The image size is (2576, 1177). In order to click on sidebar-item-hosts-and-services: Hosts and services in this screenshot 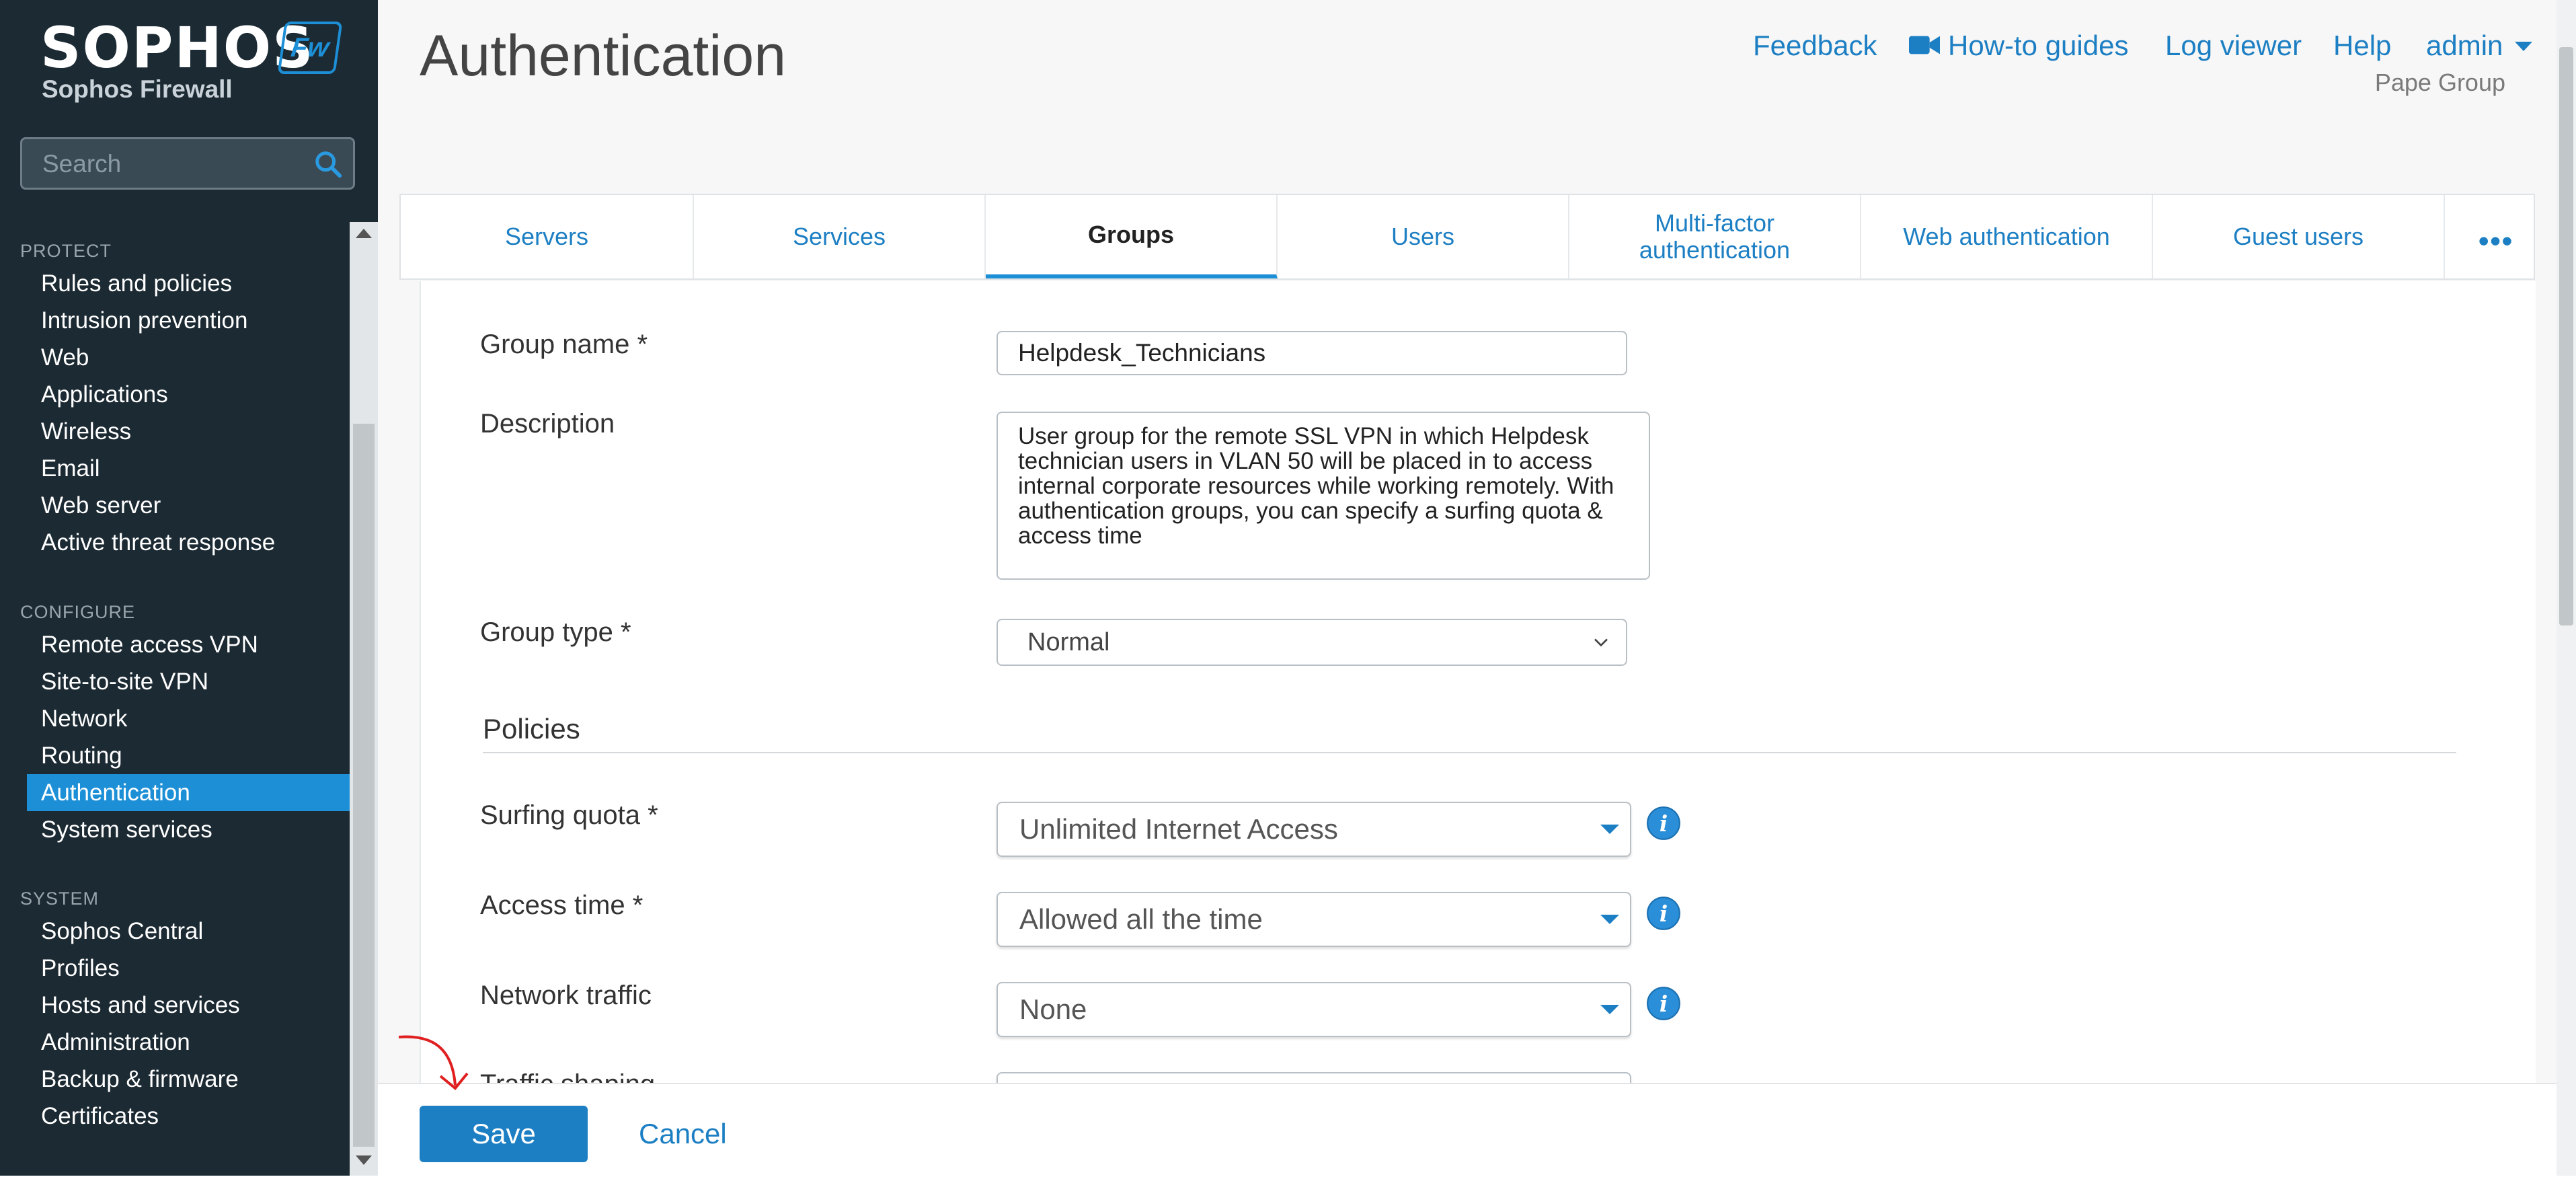, I will do `click(189, 1006)`.